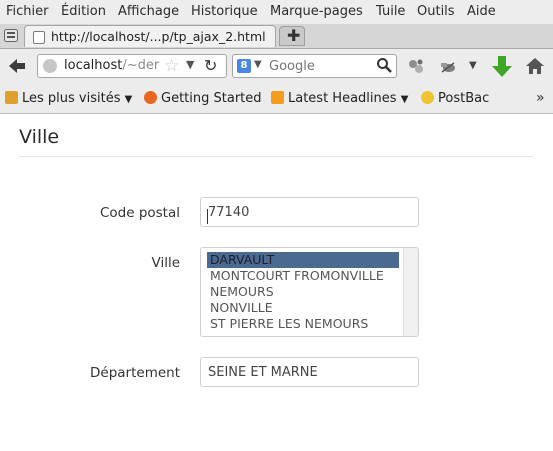 This screenshot has height=451, width=553. What do you see at coordinates (17, 66) in the screenshot?
I see `back-arrow-icon` at bounding box center [17, 66].